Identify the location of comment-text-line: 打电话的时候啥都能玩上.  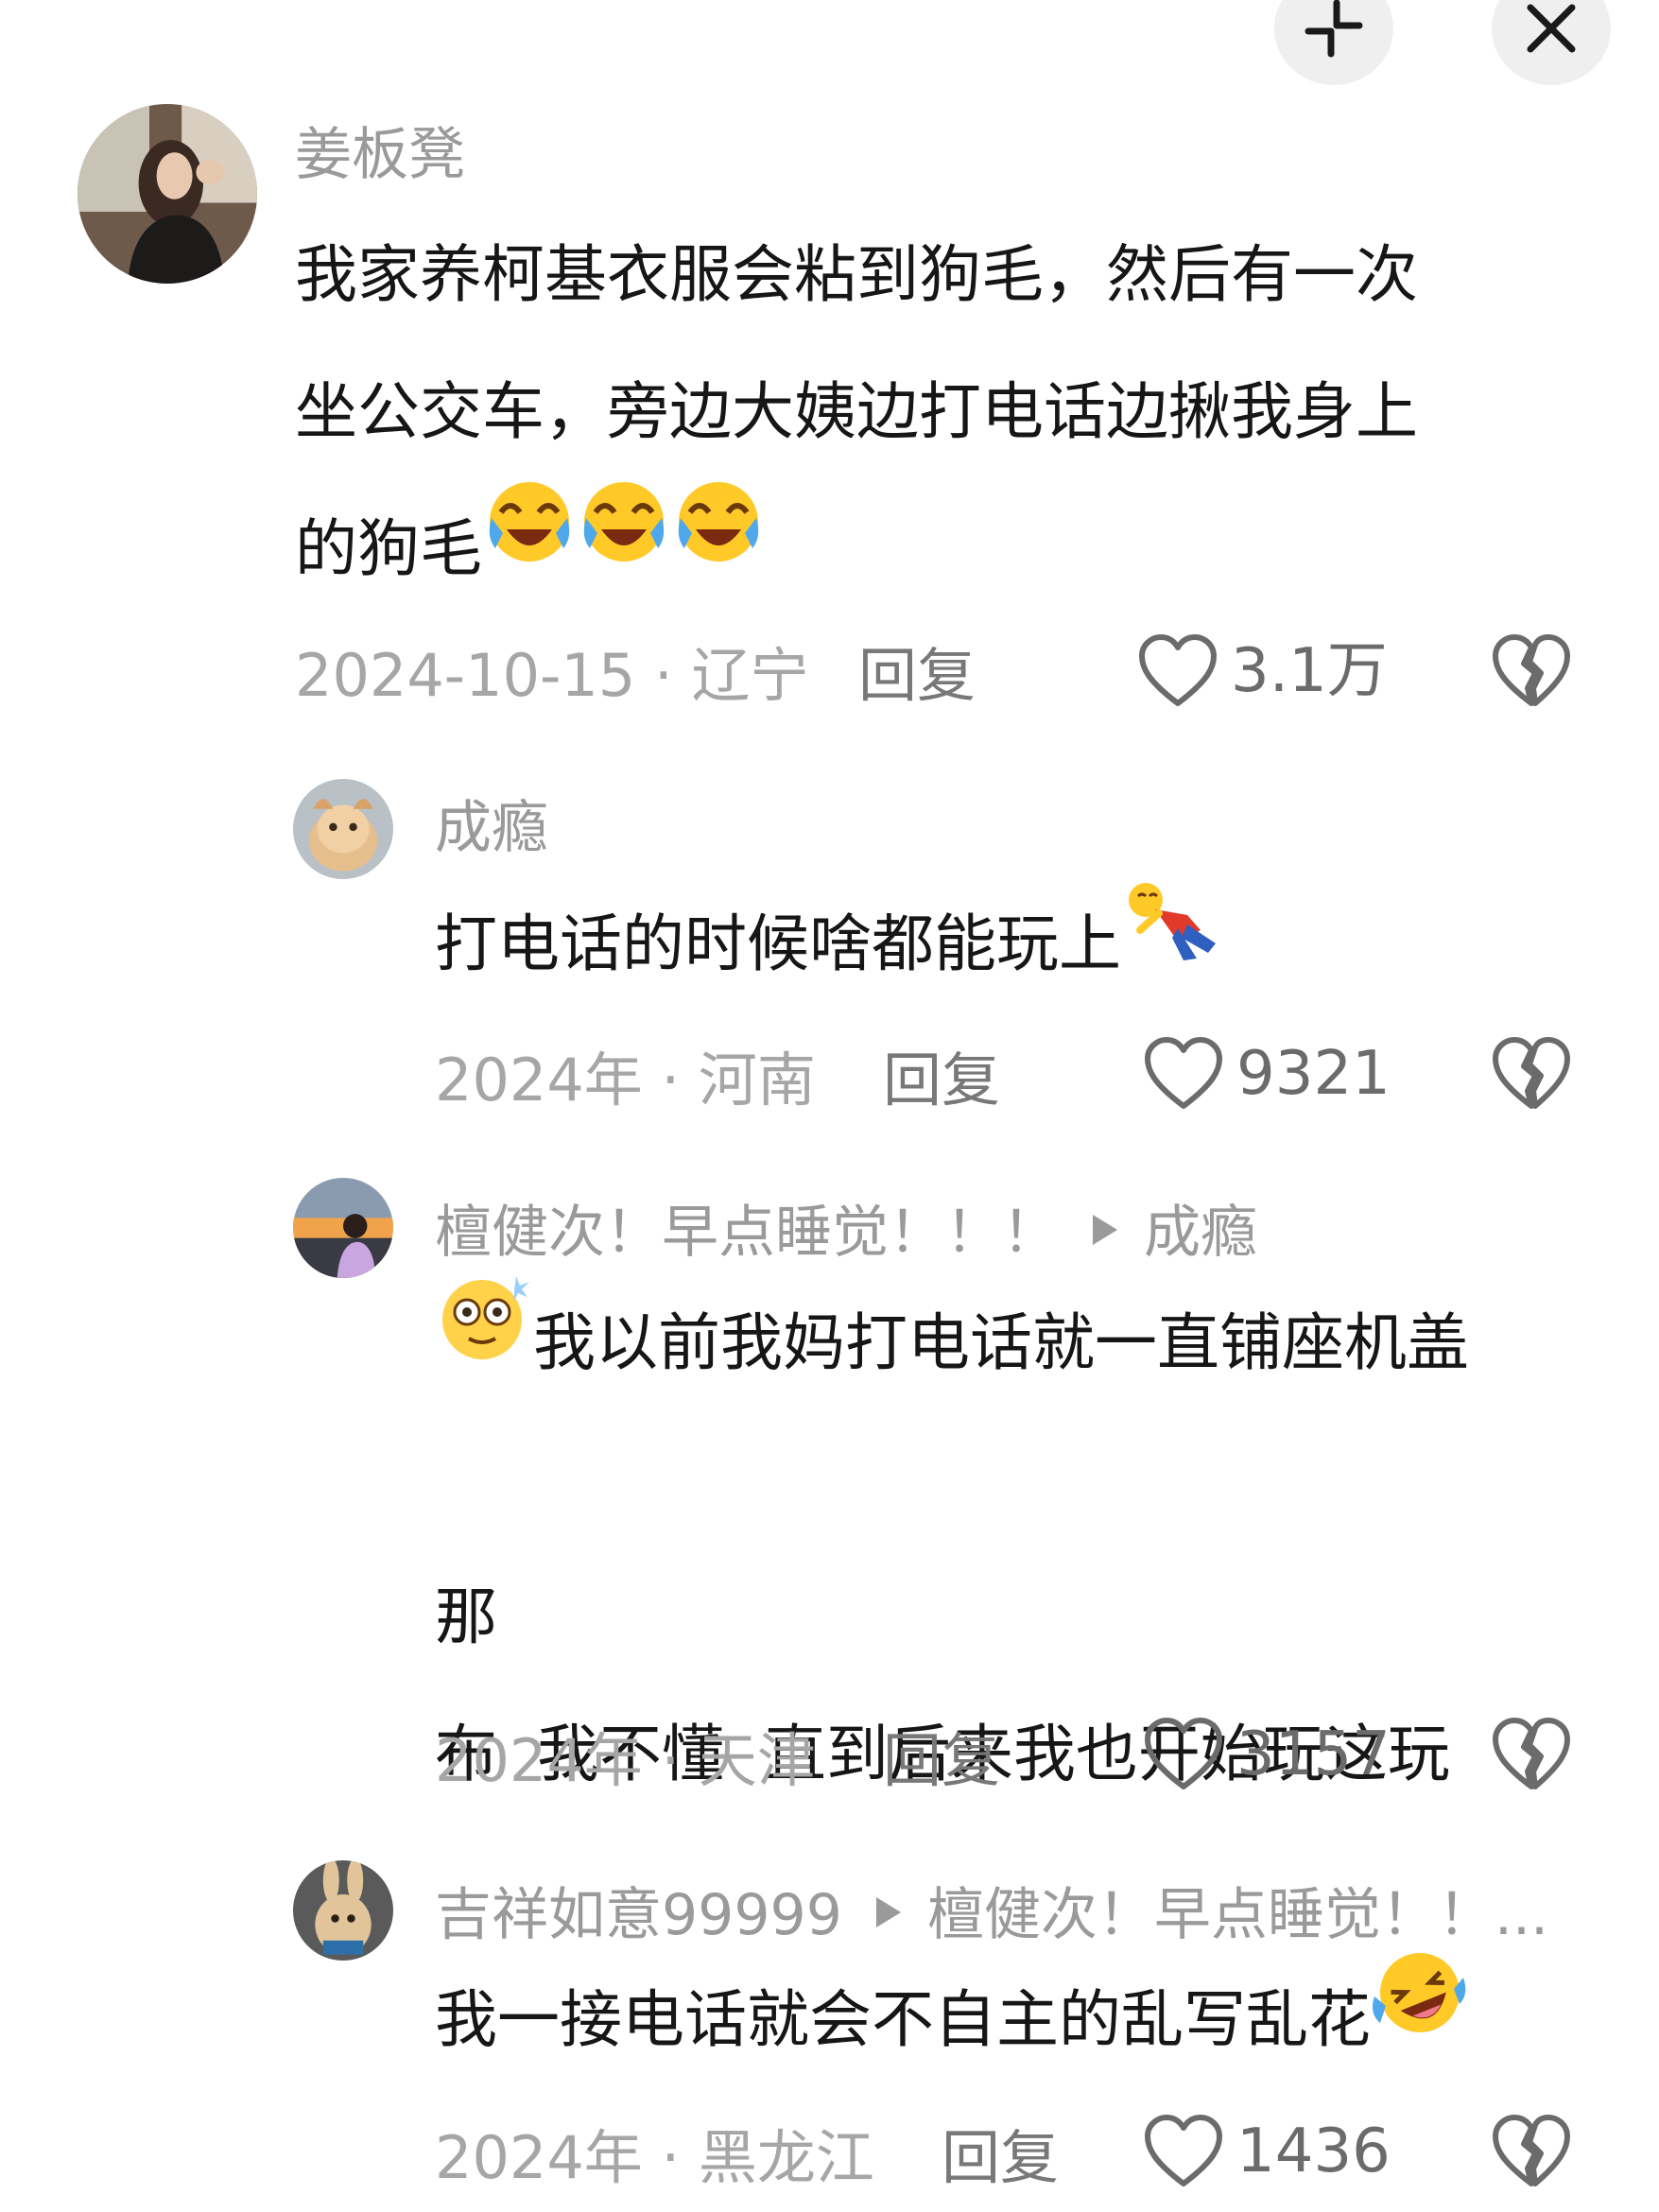
(778, 943).